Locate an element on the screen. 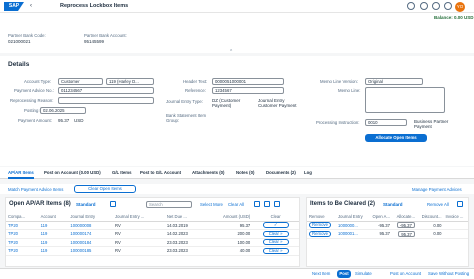 The height and width of the screenshot is (279, 474). cleared-check-button: ✓ is located at coordinates (275, 225).